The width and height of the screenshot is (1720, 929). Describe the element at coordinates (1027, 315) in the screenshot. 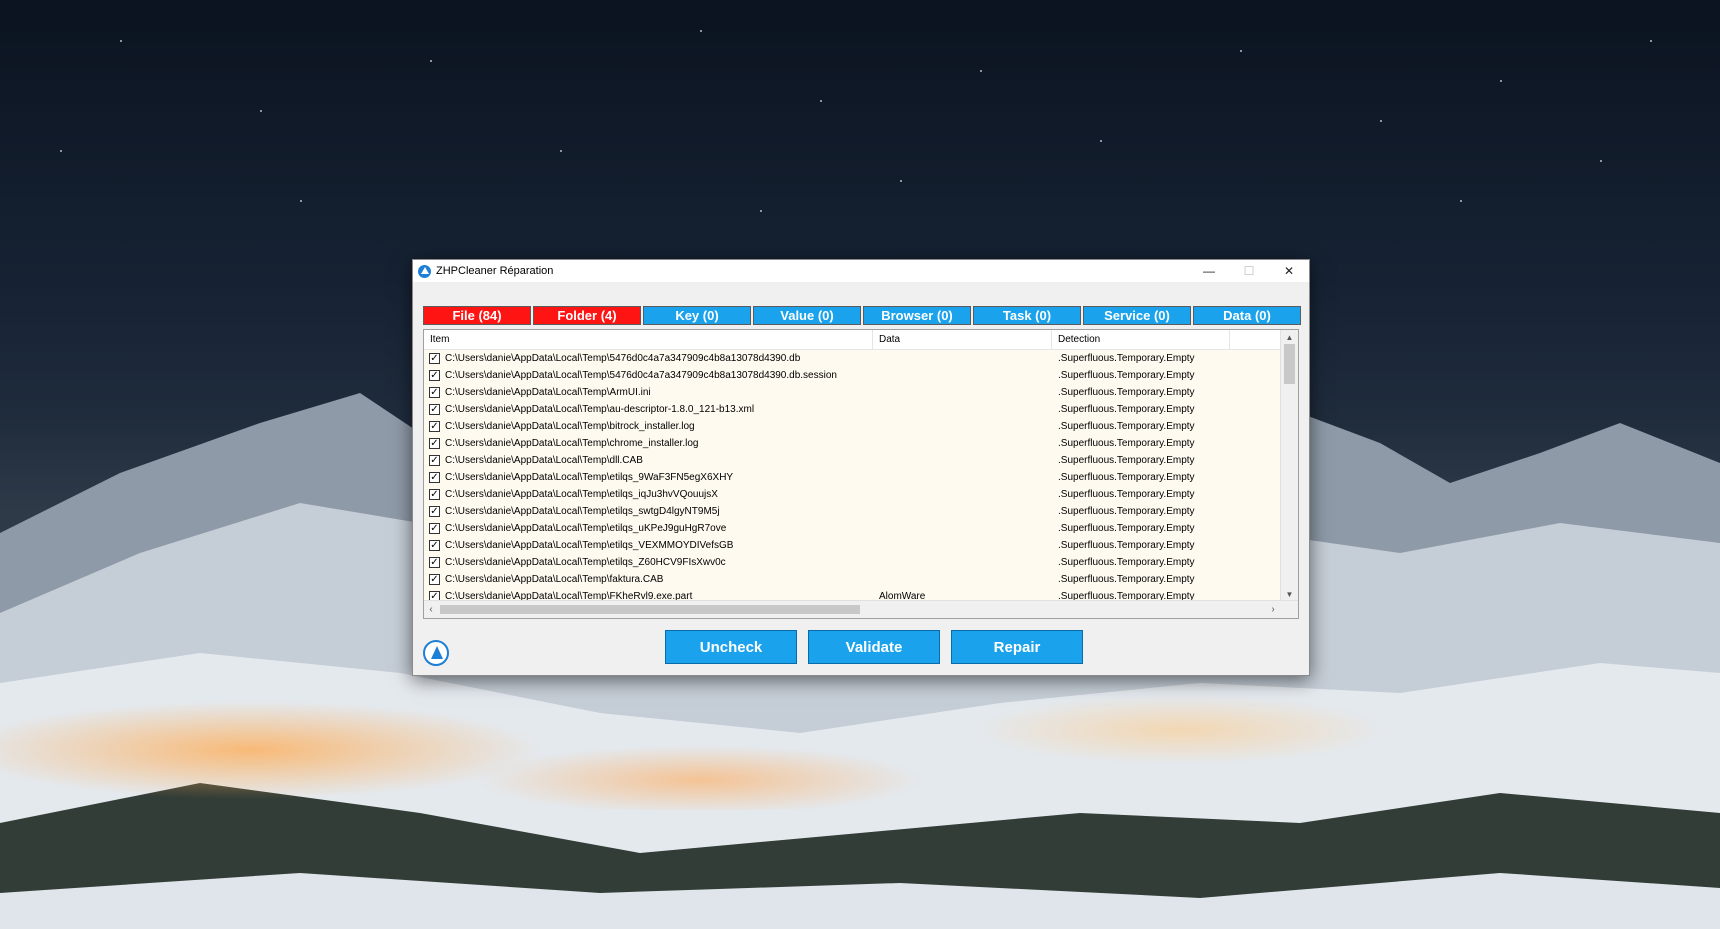

I see `tab-task: Task (0)` at that location.